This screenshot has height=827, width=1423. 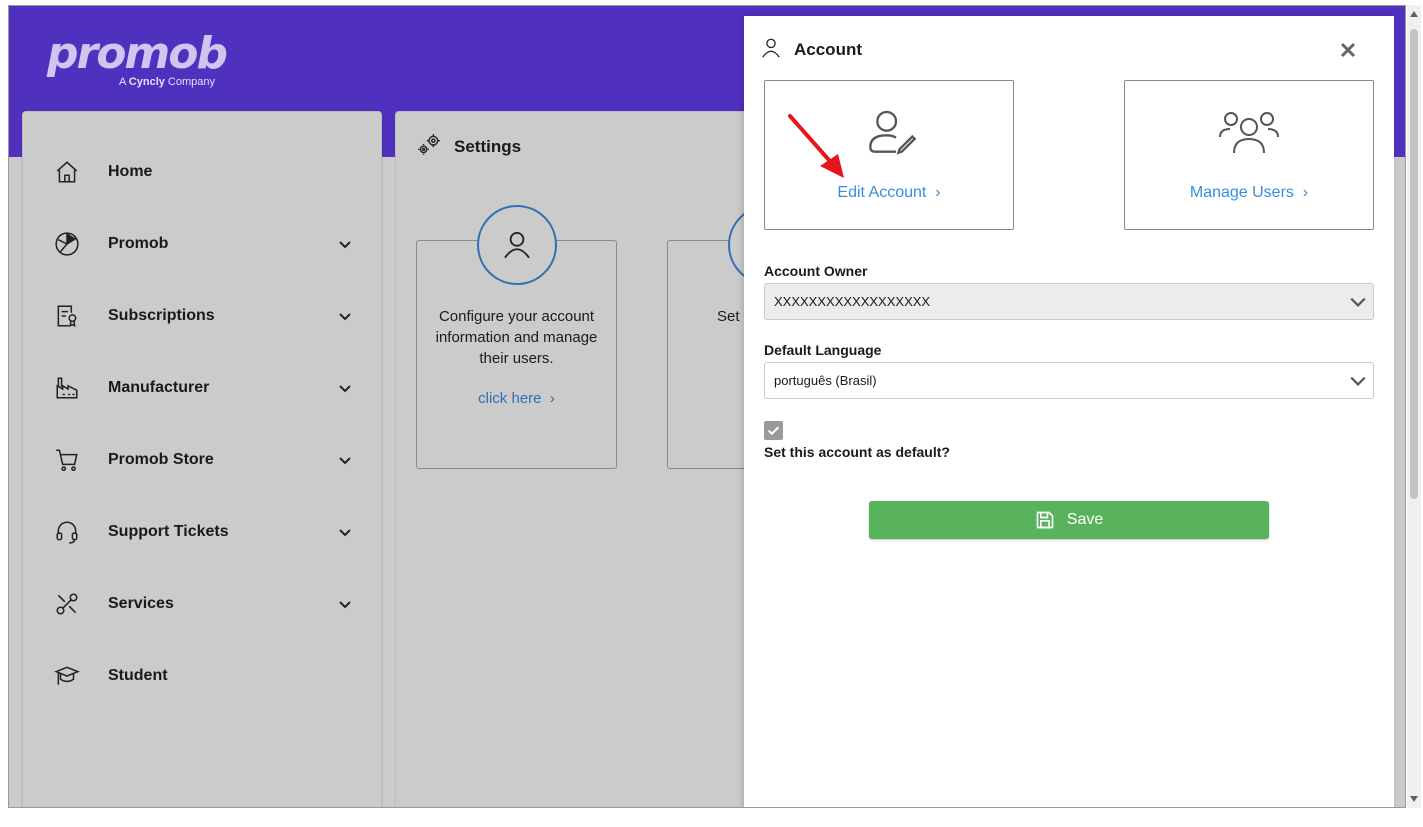 What do you see at coordinates (67, 316) in the screenshot?
I see `certificate-icon` at bounding box center [67, 316].